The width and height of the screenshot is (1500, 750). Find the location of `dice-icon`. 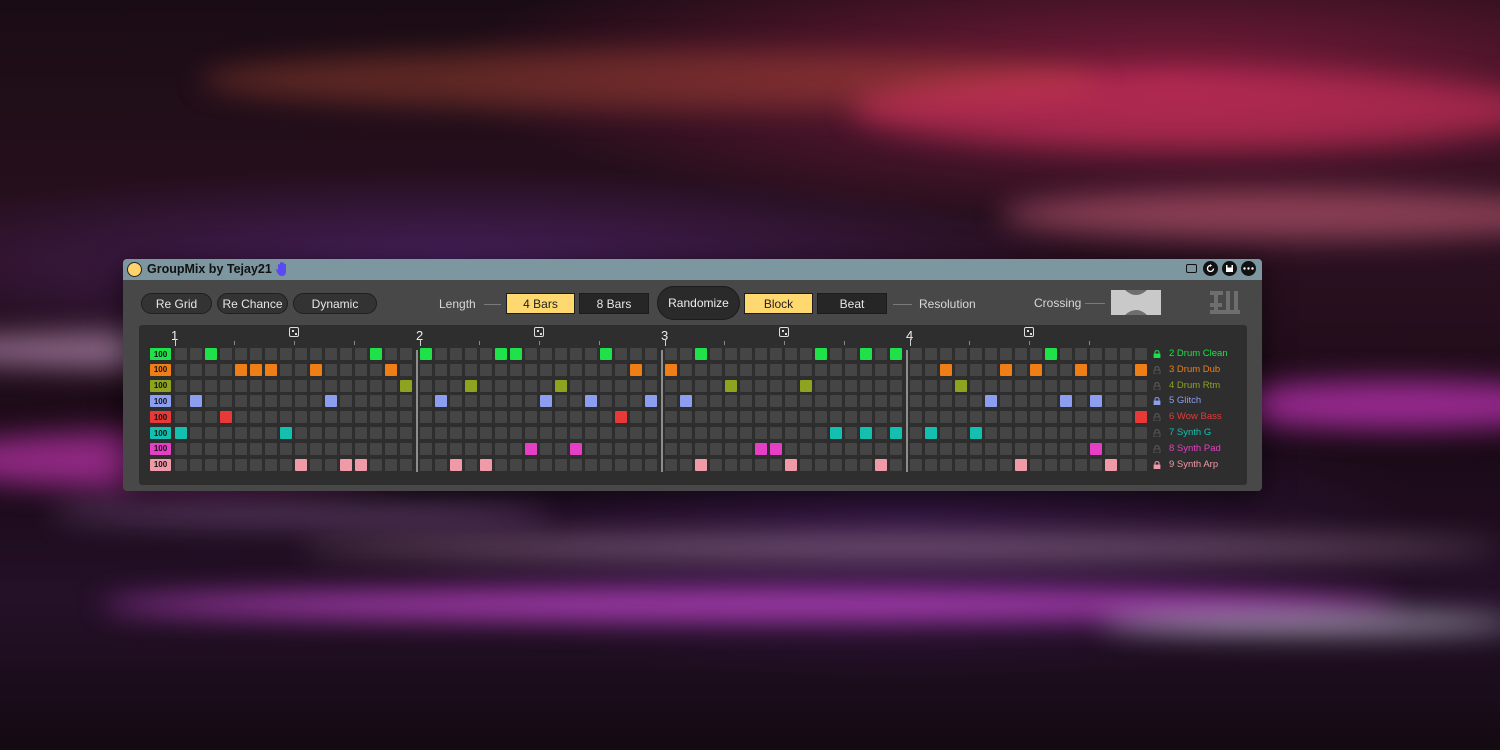

dice-icon is located at coordinates (1029, 332).